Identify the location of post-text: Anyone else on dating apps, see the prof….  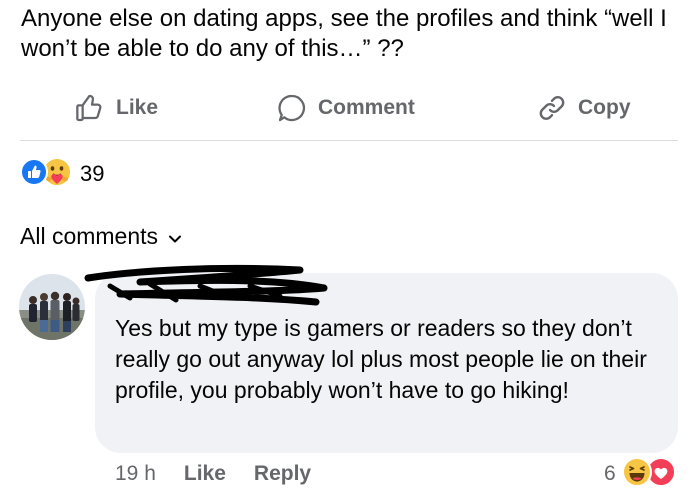
(344, 33).